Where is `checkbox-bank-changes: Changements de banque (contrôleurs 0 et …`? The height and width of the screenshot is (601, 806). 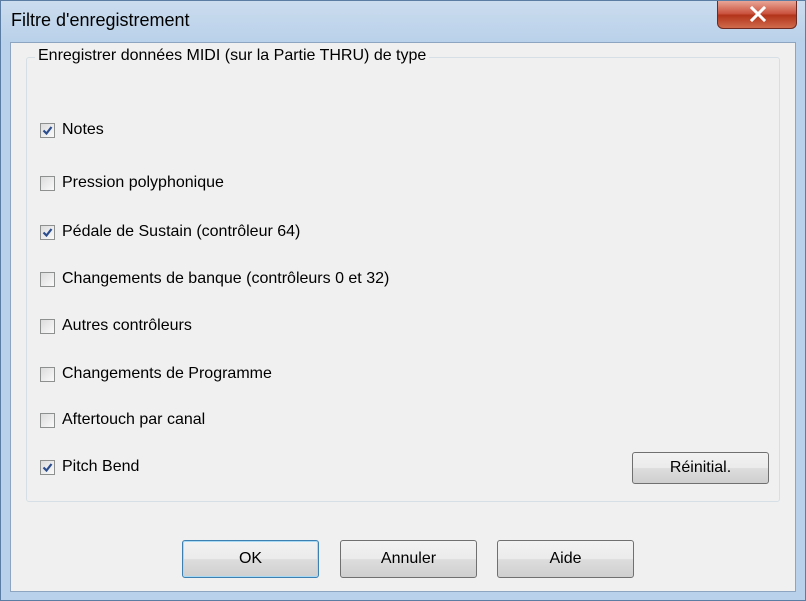
checkbox-bank-changes: Changements de banque (contrôleurs 0 et … is located at coordinates (214, 279).